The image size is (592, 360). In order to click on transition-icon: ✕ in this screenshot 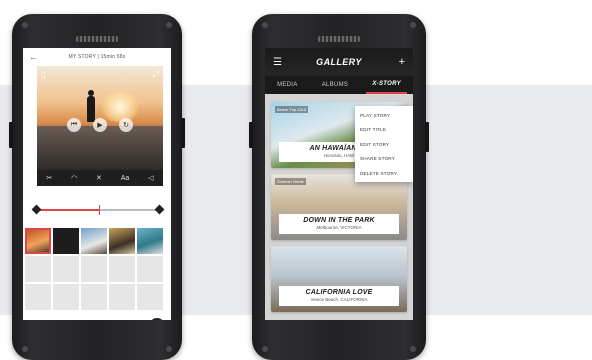, I will do `click(99, 178)`.